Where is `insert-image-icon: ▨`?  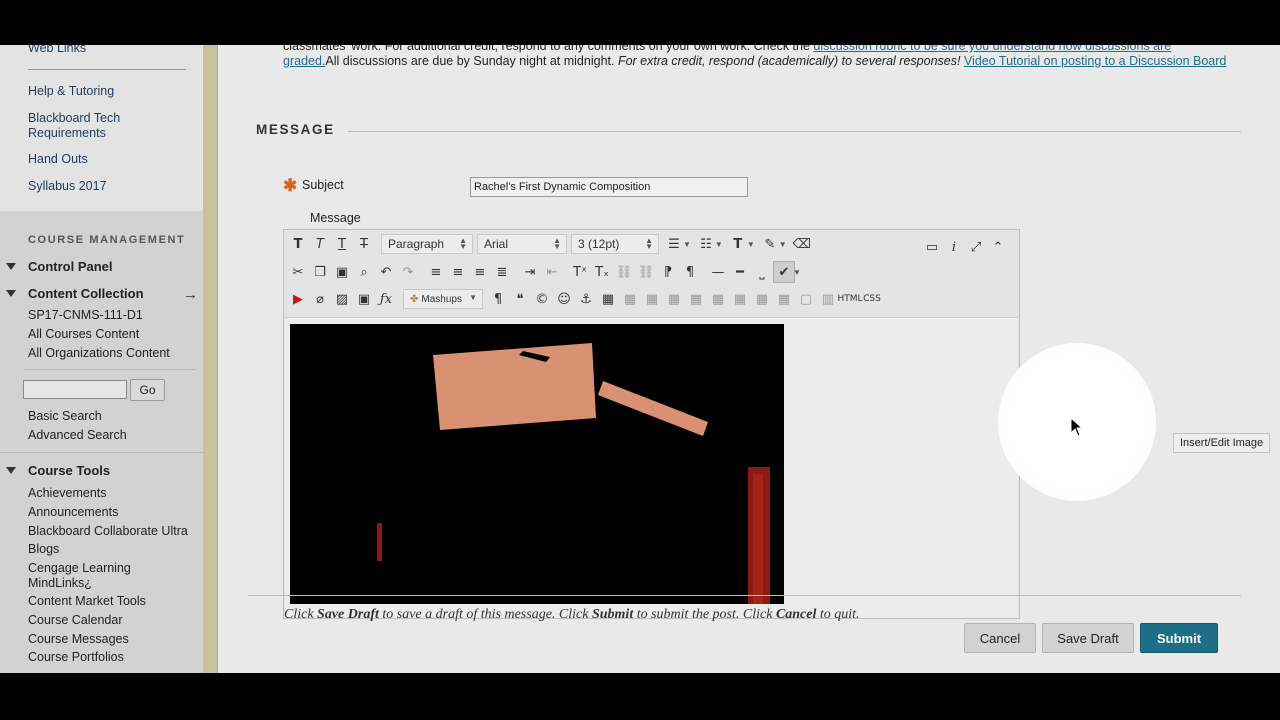
insert-image-icon: ▨ is located at coordinates (342, 299).